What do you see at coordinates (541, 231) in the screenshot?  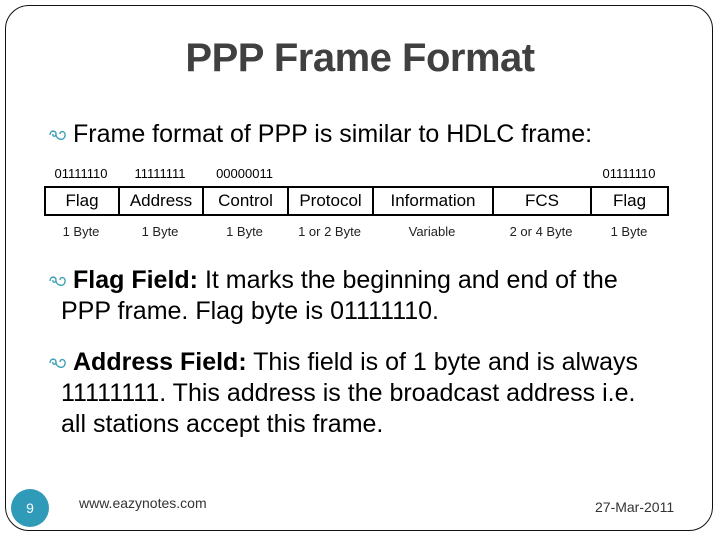 I see `size-fcs: 2 or 4 Byte` at bounding box center [541, 231].